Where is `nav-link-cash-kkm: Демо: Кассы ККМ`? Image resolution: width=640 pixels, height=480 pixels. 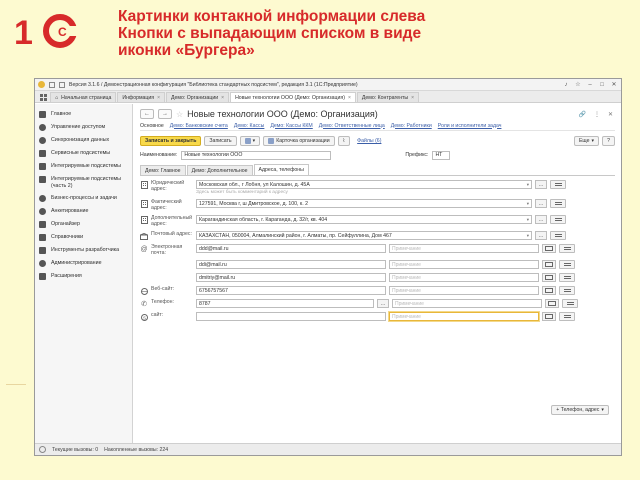
nav-link-cash-kkm: Демо: Кассы ККМ is located at coordinates (291, 126).